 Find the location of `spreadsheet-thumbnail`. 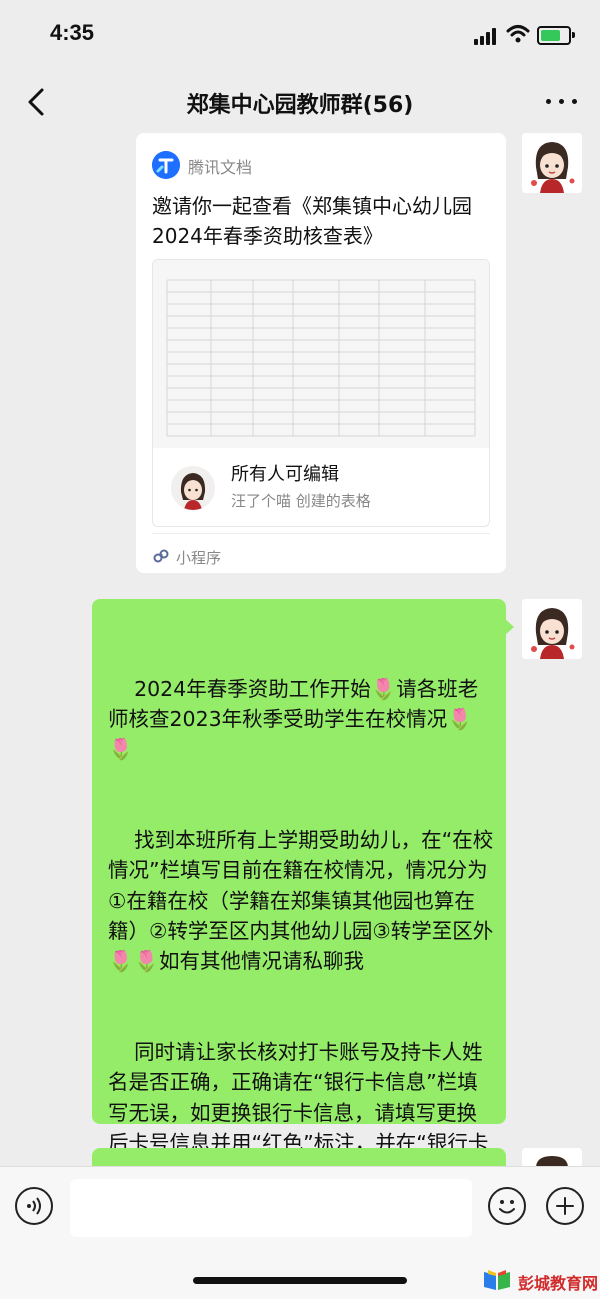

spreadsheet-thumbnail is located at coordinates (321, 354).